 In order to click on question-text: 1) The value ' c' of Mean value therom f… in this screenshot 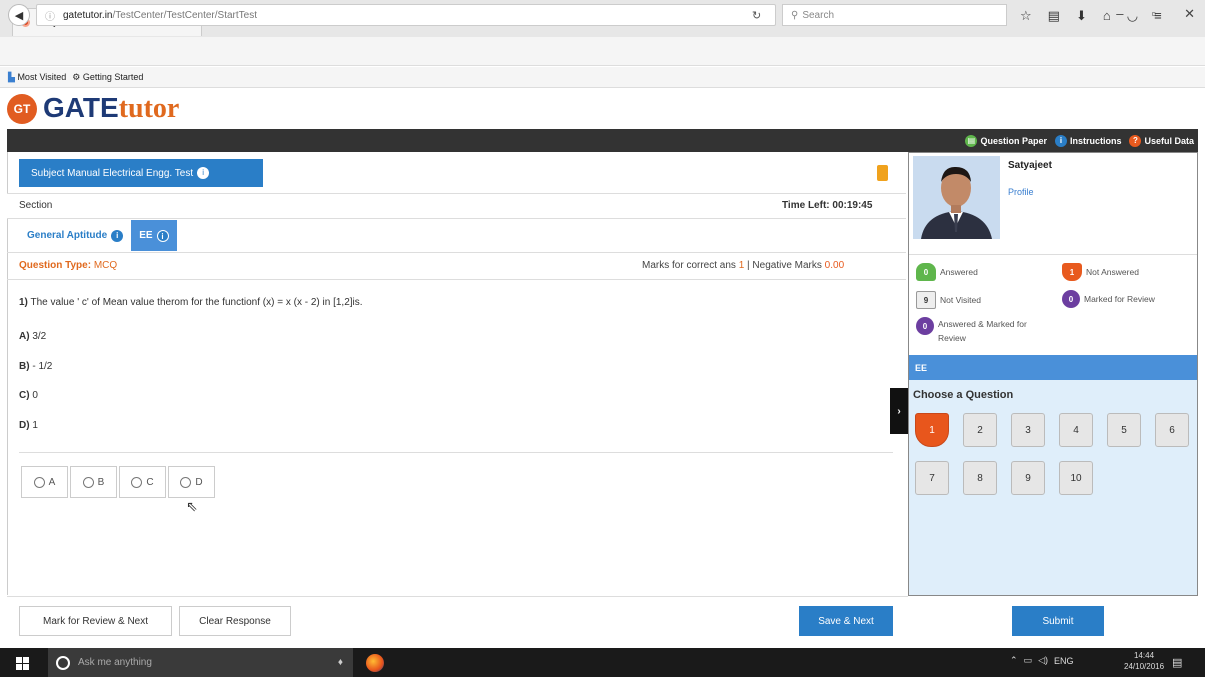, I will do `click(191, 302)`.